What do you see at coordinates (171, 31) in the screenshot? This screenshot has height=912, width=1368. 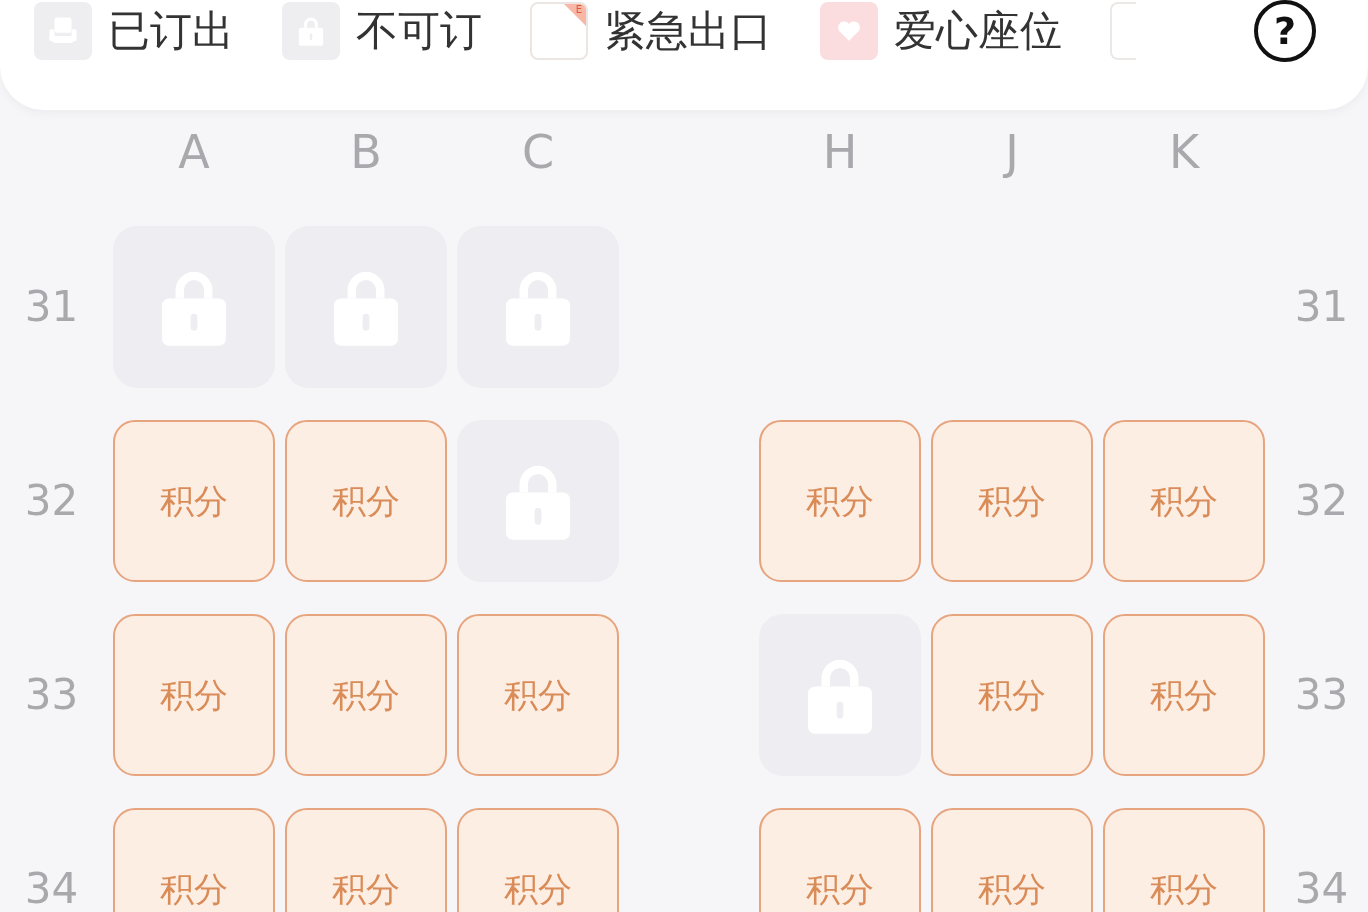 I see `legend-label: 已订出` at bounding box center [171, 31].